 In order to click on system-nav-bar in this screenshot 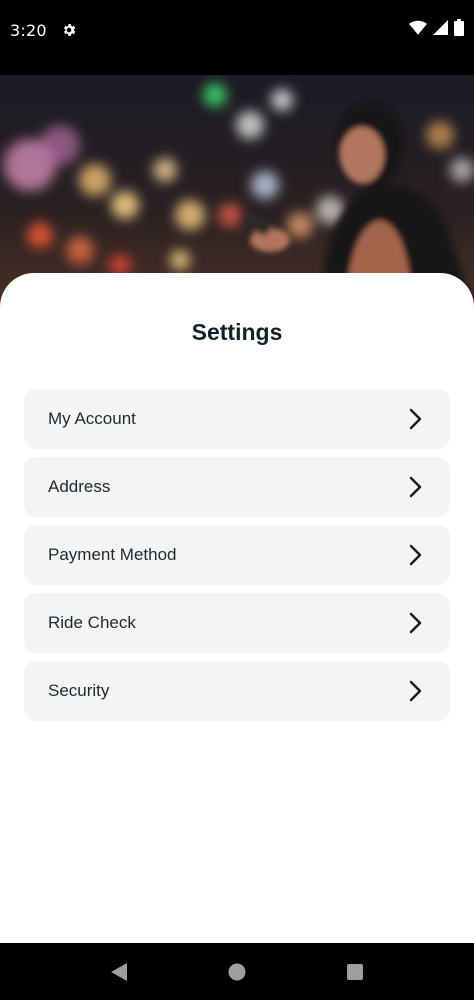, I will do `click(237, 971)`.